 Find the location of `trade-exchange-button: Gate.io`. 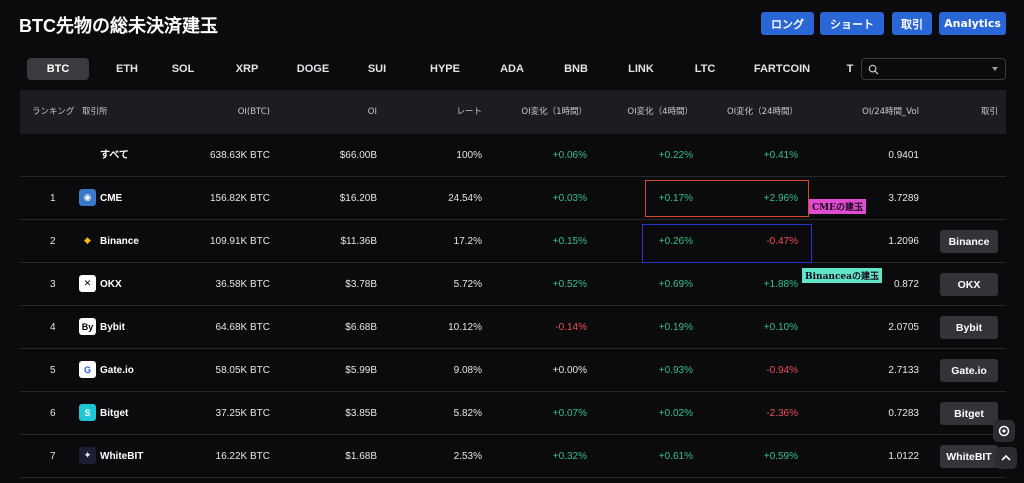

trade-exchange-button: Gate.io is located at coordinates (969, 370).